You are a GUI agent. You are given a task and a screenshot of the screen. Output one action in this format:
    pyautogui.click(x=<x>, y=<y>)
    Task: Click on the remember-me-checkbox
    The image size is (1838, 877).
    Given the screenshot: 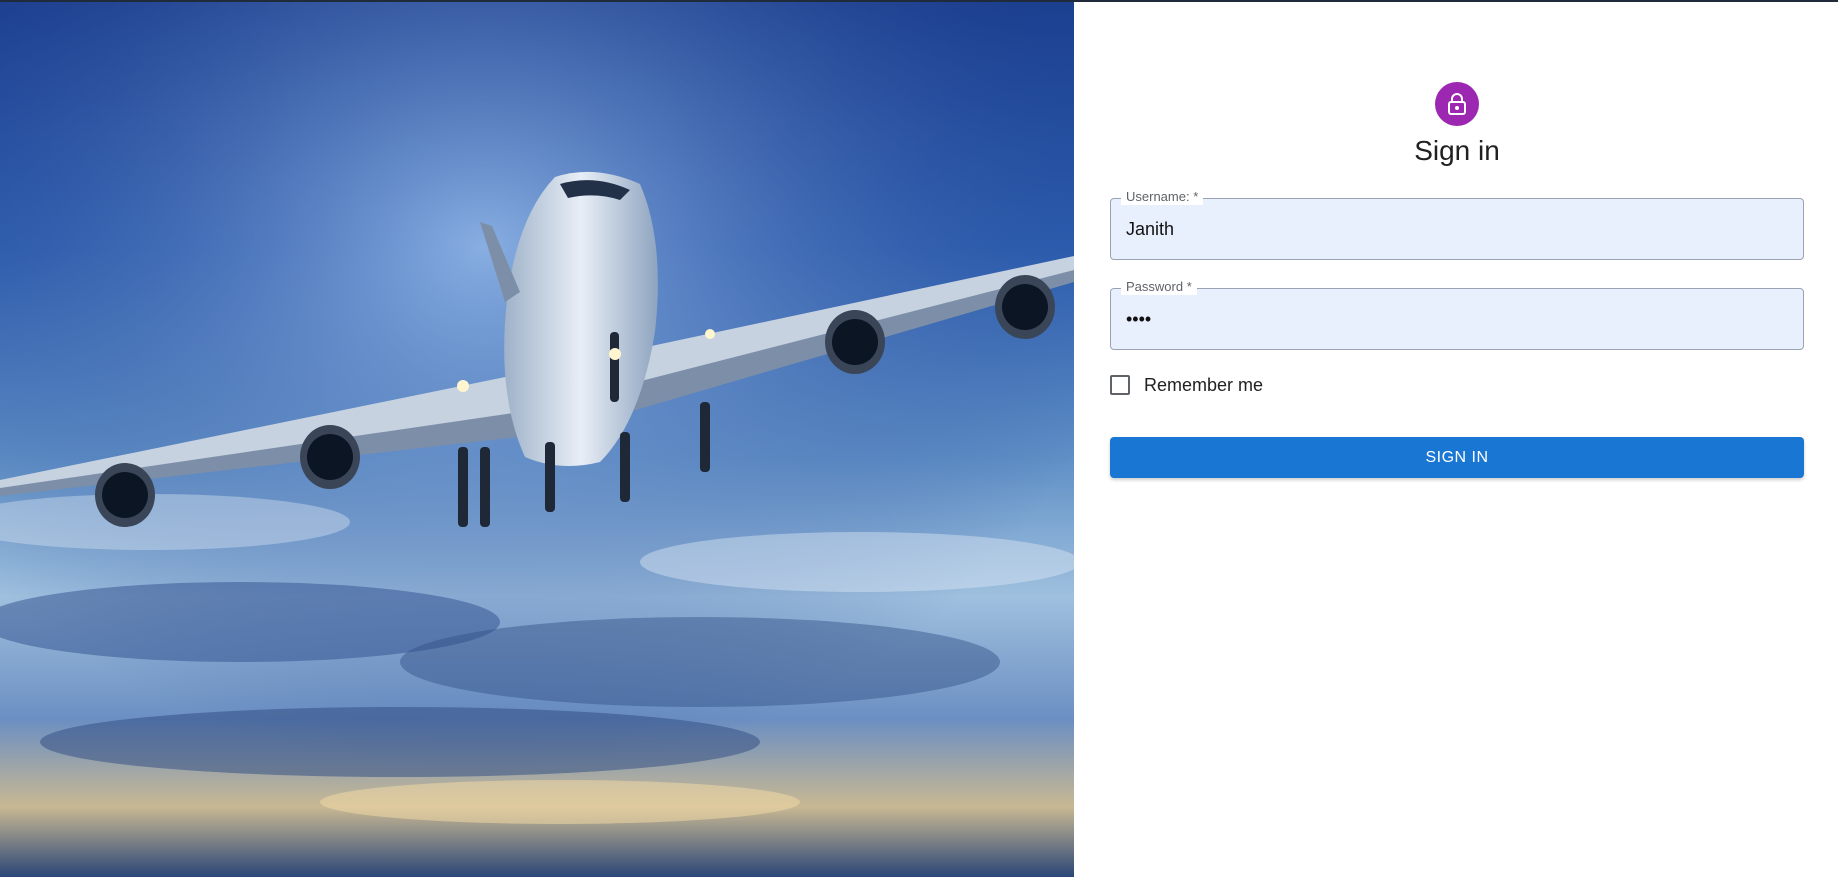 What is the action you would take?
    pyautogui.click(x=1120, y=385)
    